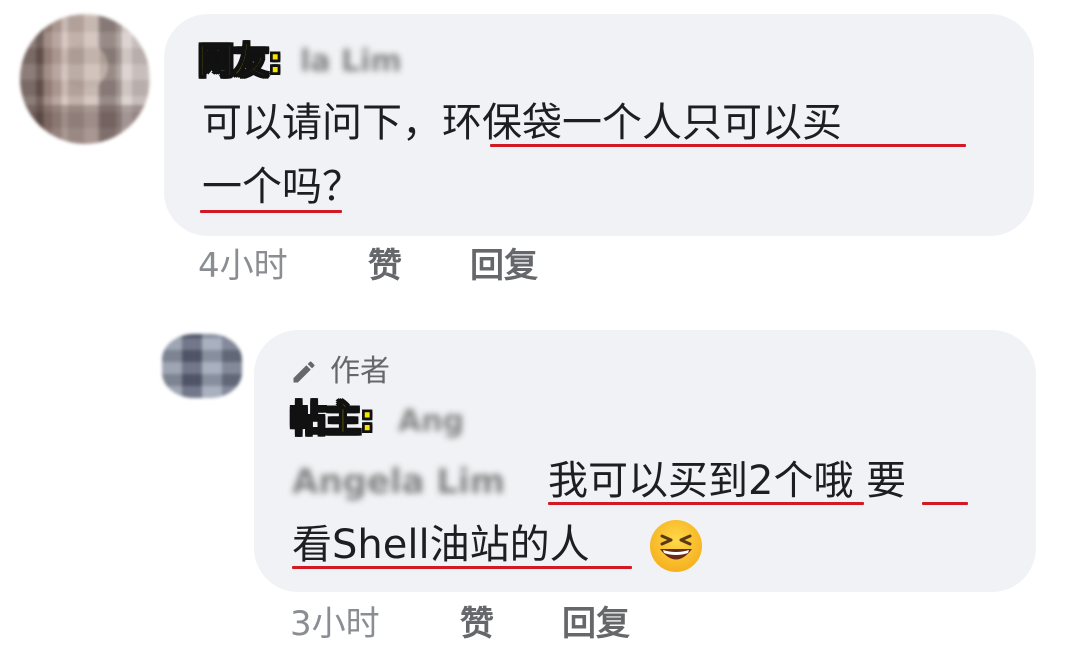 The height and width of the screenshot is (662, 1070). Describe the element at coordinates (676, 546) in the screenshot. I see `laughing-squint-emoji` at that location.